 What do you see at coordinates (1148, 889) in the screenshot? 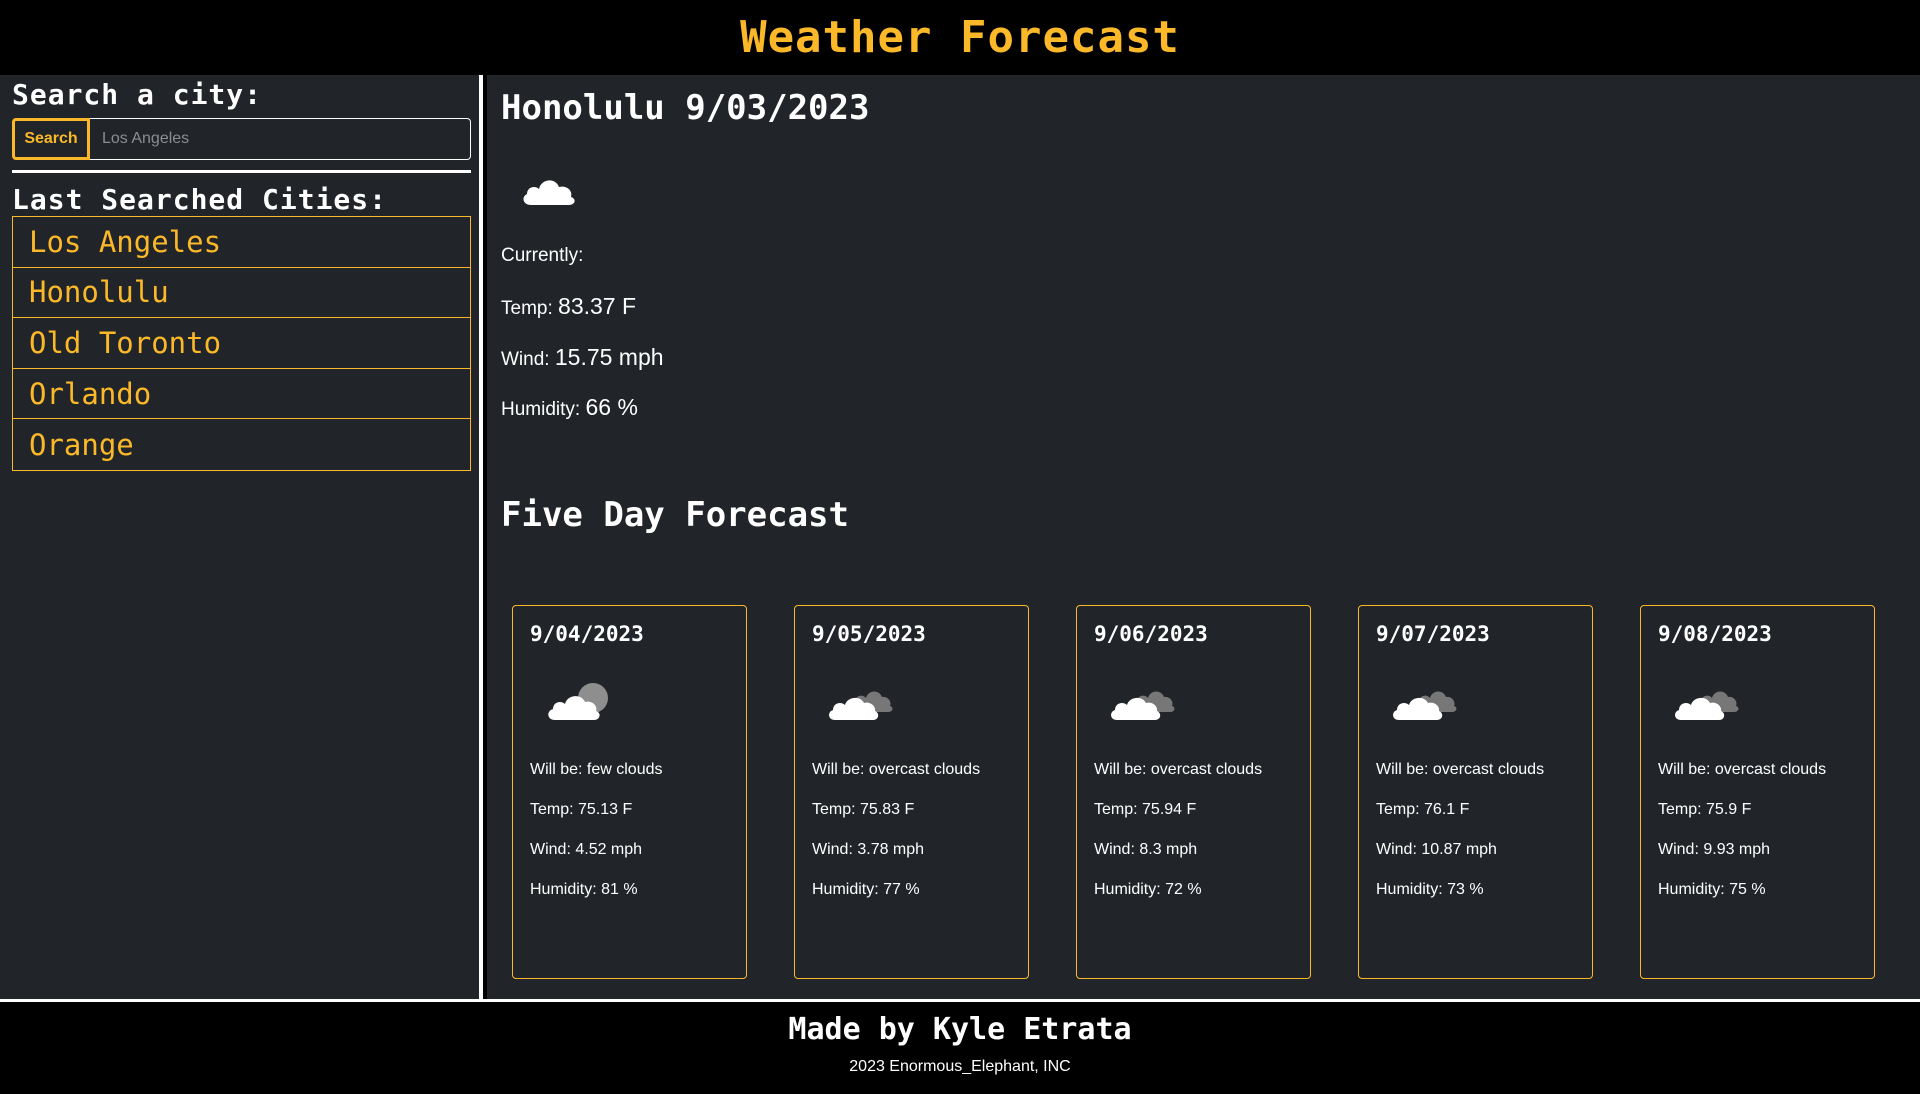
I see `forecast-humidity: Humidity: 72 %` at bounding box center [1148, 889].